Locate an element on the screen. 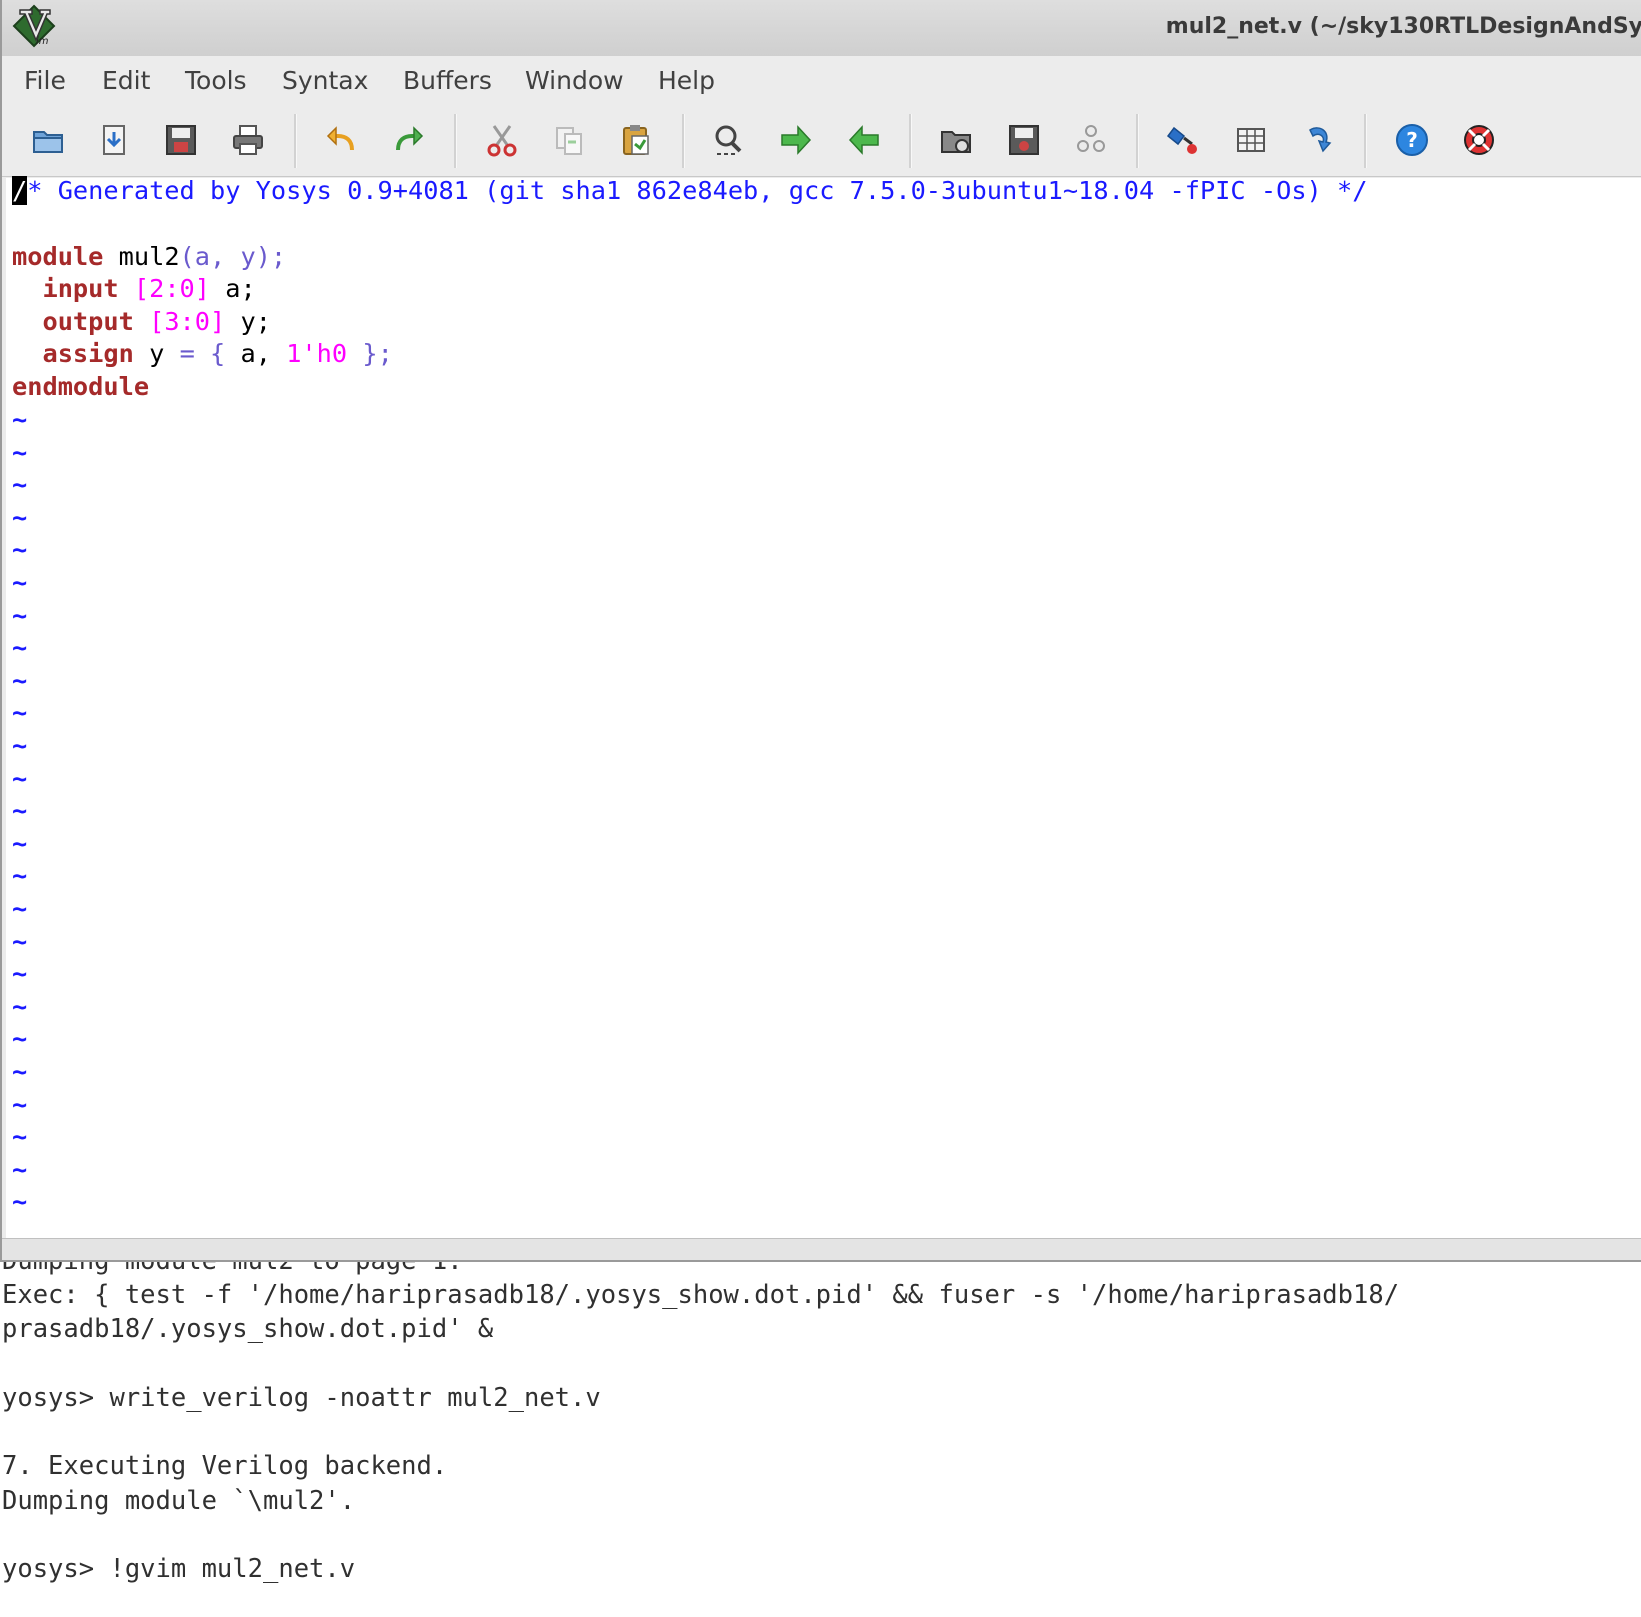 The width and height of the screenshot is (1641, 1617). menu-syntax: Syntax is located at coordinates (325, 80).